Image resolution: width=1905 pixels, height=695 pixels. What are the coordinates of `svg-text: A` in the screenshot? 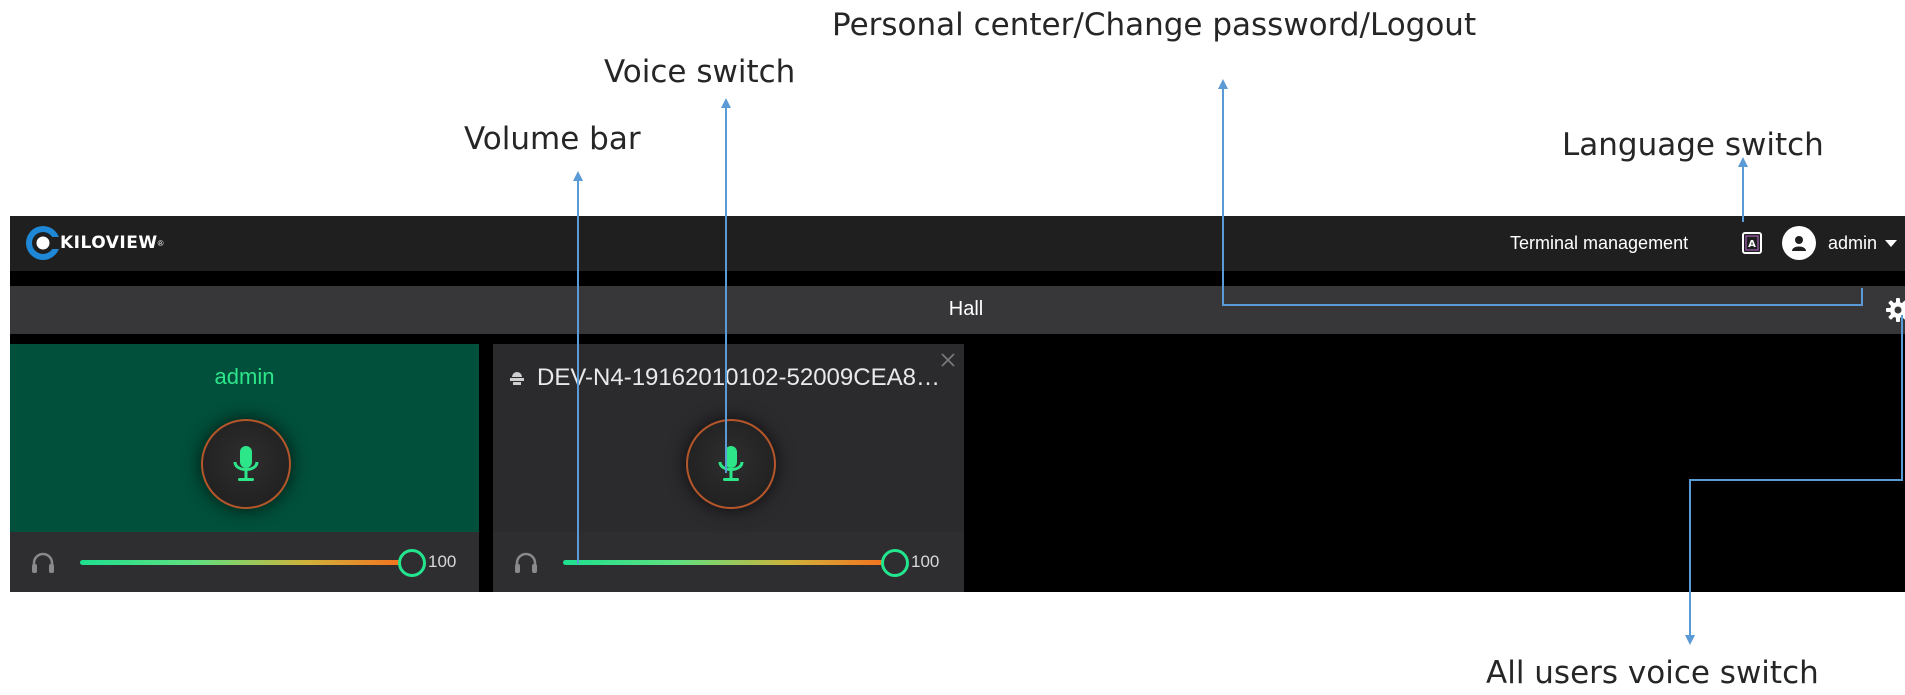 It's located at (1752, 244).